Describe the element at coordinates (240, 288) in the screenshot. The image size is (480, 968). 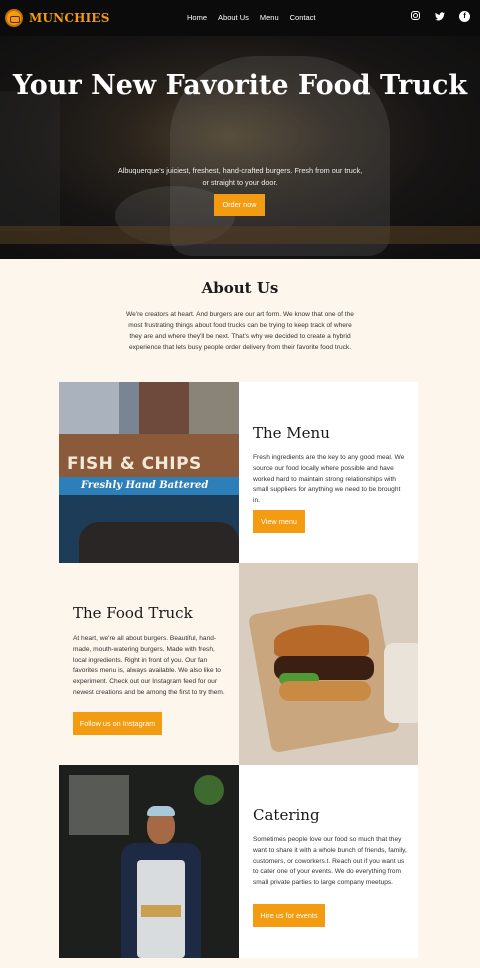
I see `about-title: About Us` at that location.